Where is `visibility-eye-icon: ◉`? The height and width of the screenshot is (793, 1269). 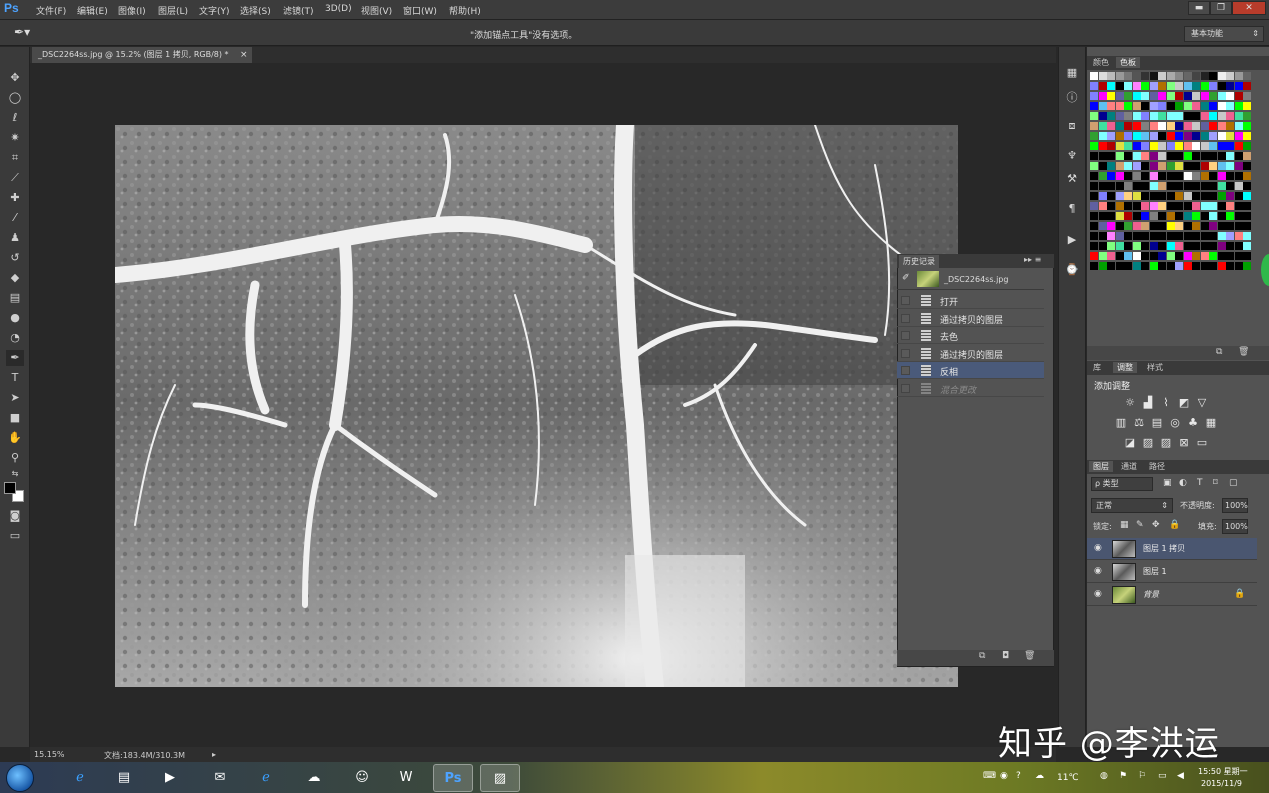
visibility-eye-icon: ◉ is located at coordinates (1098, 594).